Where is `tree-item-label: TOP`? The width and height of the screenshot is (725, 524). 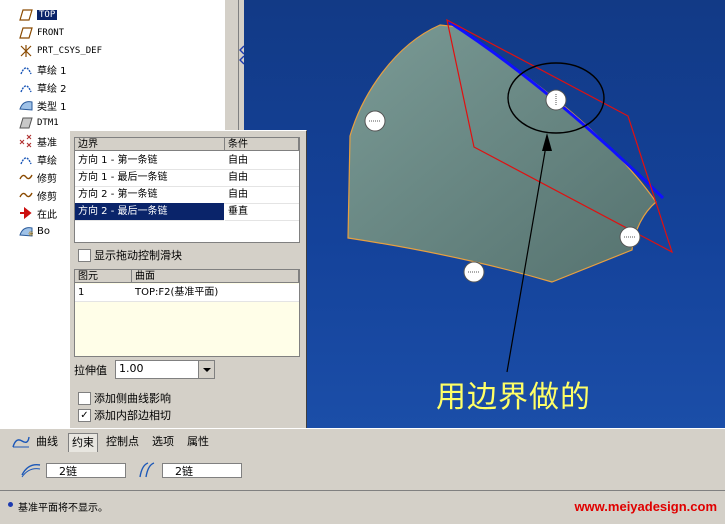
tree-item-label: TOP is located at coordinates (47, 15).